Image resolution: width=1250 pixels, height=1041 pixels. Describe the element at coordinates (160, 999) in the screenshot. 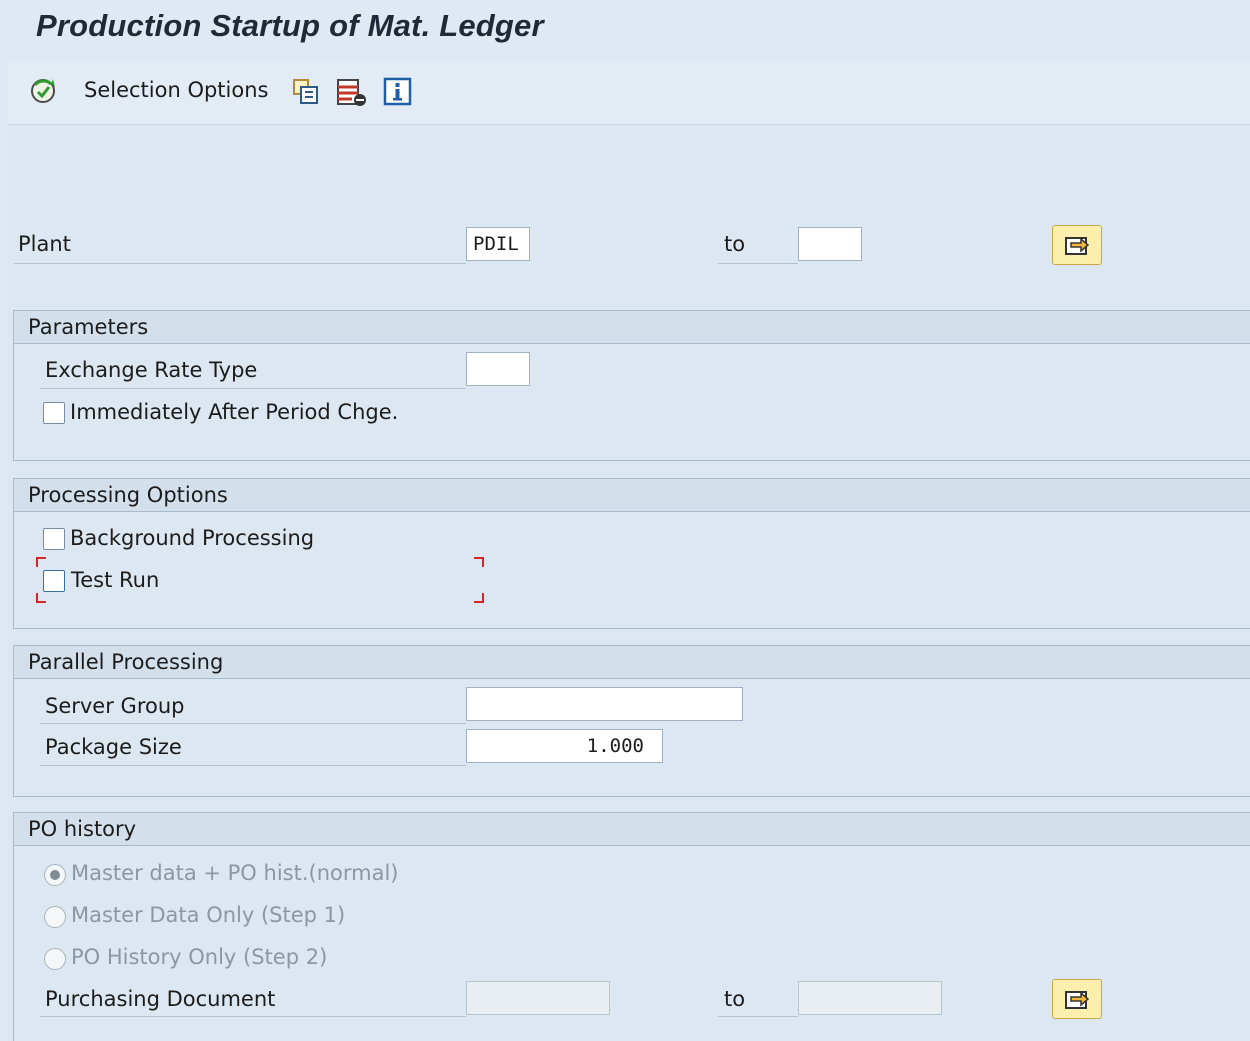

I see `purchasing-document-label: Purchasing Document` at that location.